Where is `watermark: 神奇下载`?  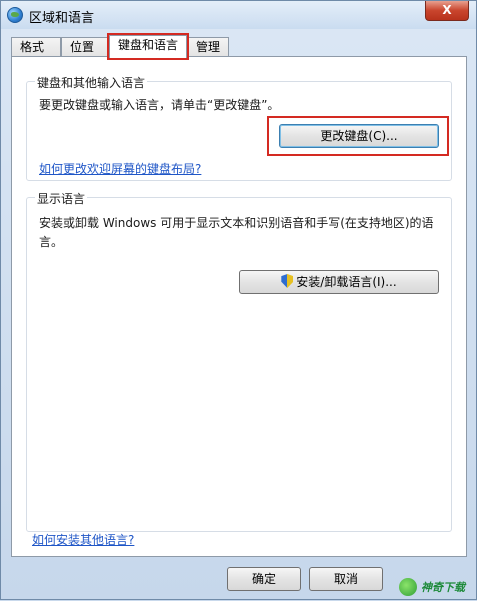
watermark: 神奇下载 is located at coordinates (438, 587).